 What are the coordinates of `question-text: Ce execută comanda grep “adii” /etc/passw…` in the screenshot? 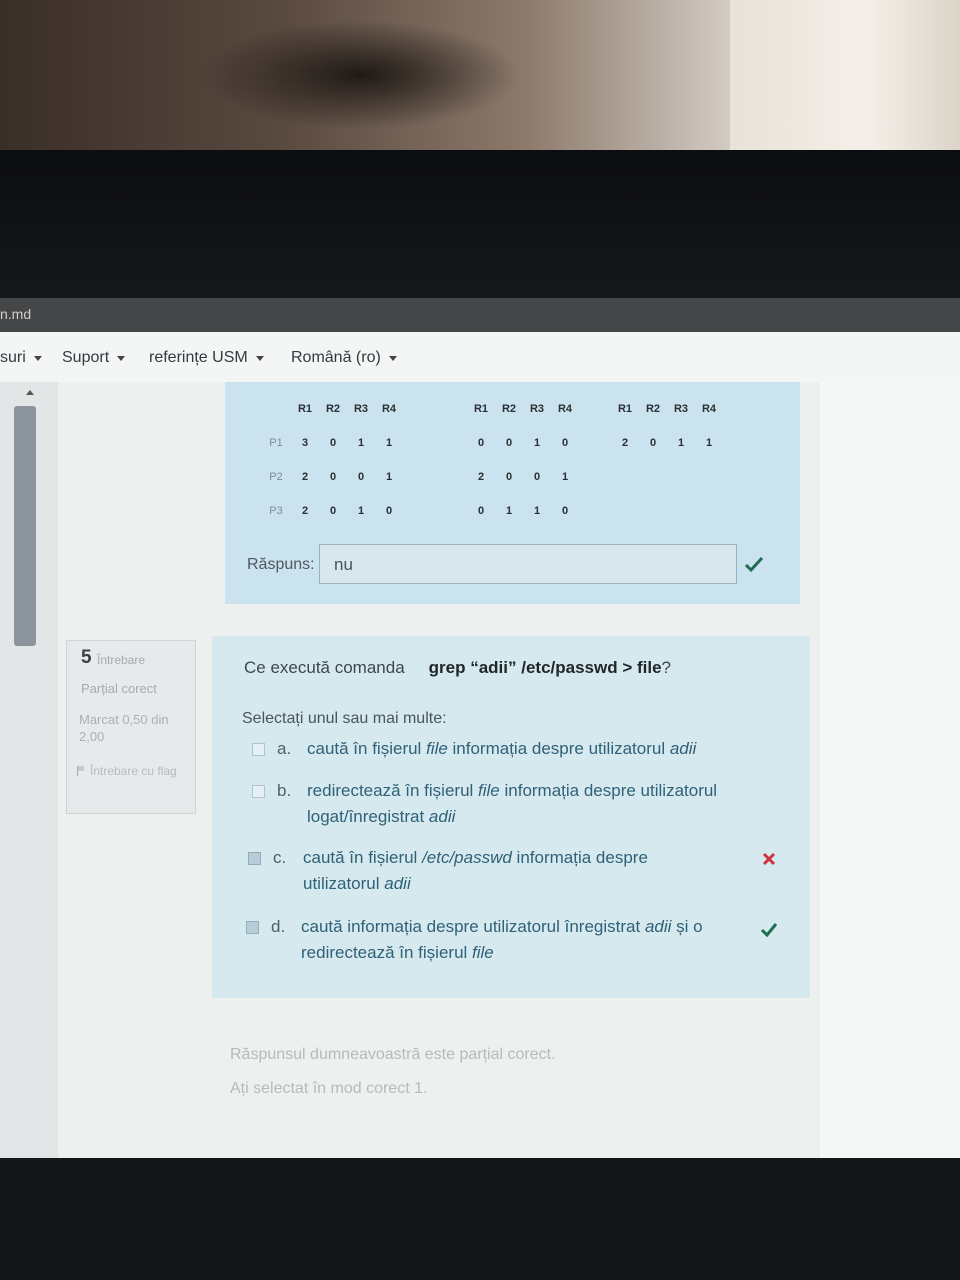 It's located at (457, 668).